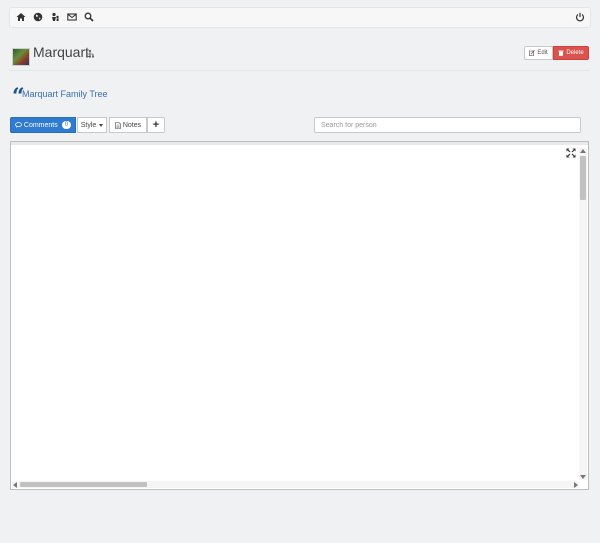 This screenshot has width=600, height=543. I want to click on avatar, so click(21, 57).